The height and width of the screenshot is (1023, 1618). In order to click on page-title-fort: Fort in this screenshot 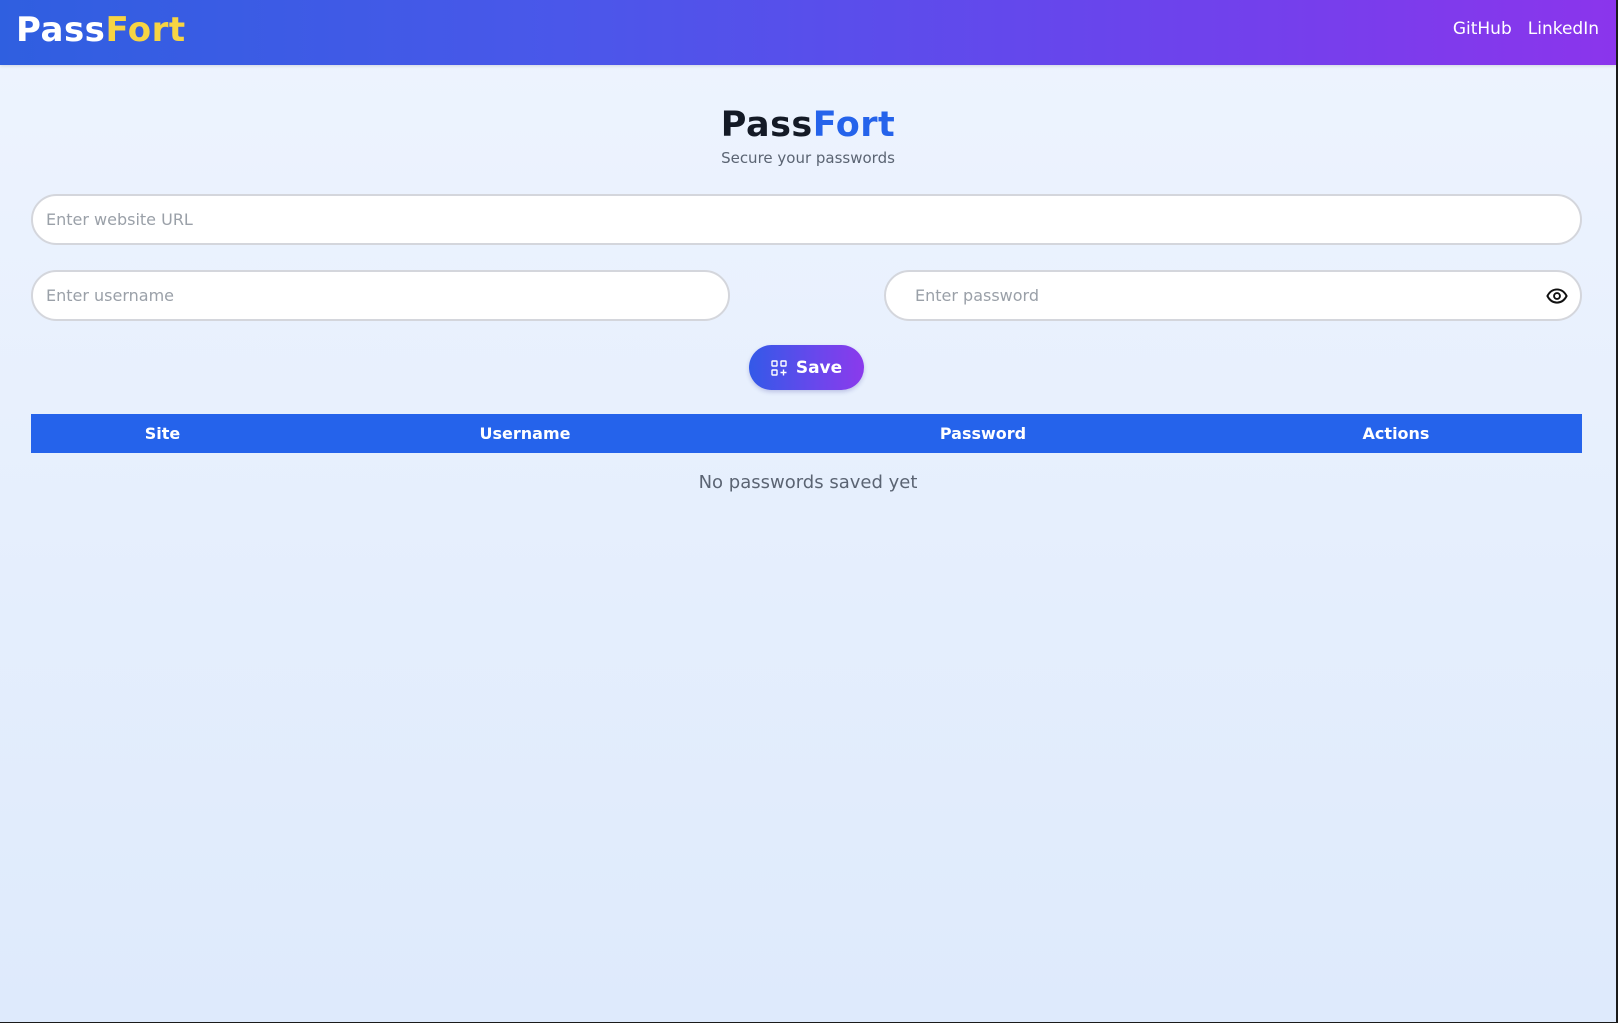, I will do `click(854, 125)`.